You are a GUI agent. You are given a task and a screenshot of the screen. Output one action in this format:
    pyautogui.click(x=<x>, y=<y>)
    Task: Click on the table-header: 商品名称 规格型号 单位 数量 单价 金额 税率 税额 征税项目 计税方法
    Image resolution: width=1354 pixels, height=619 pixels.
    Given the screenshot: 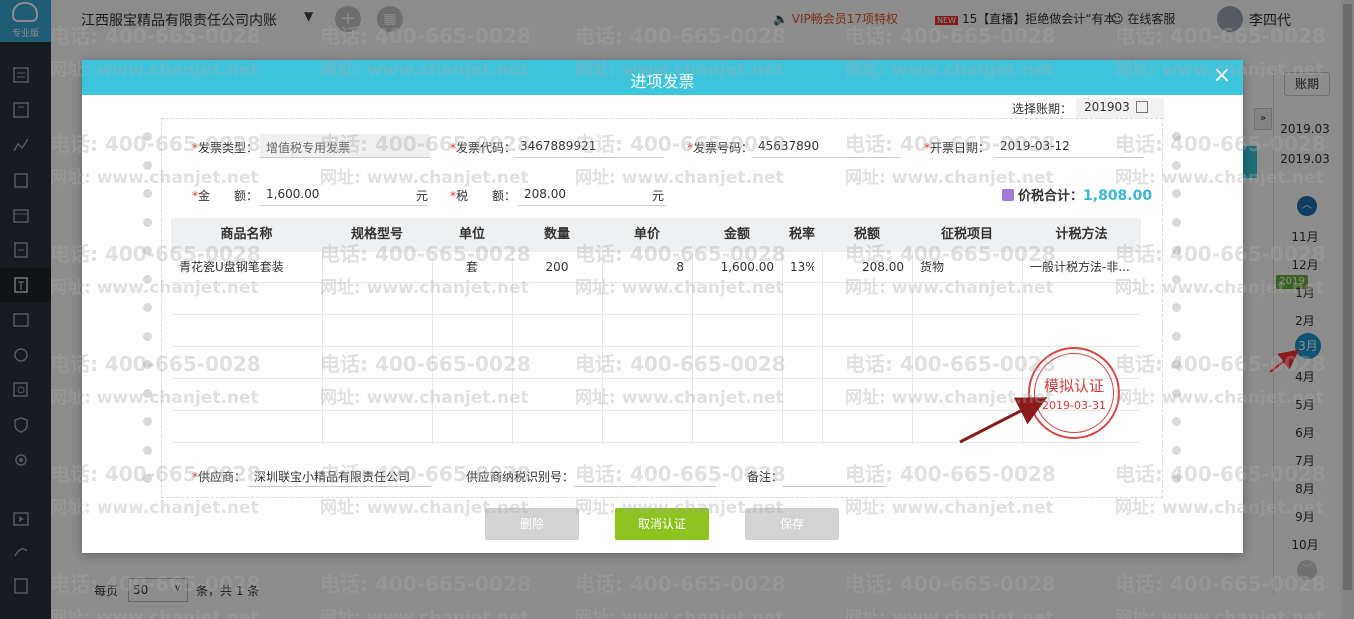 What is the action you would take?
    pyautogui.click(x=656, y=235)
    